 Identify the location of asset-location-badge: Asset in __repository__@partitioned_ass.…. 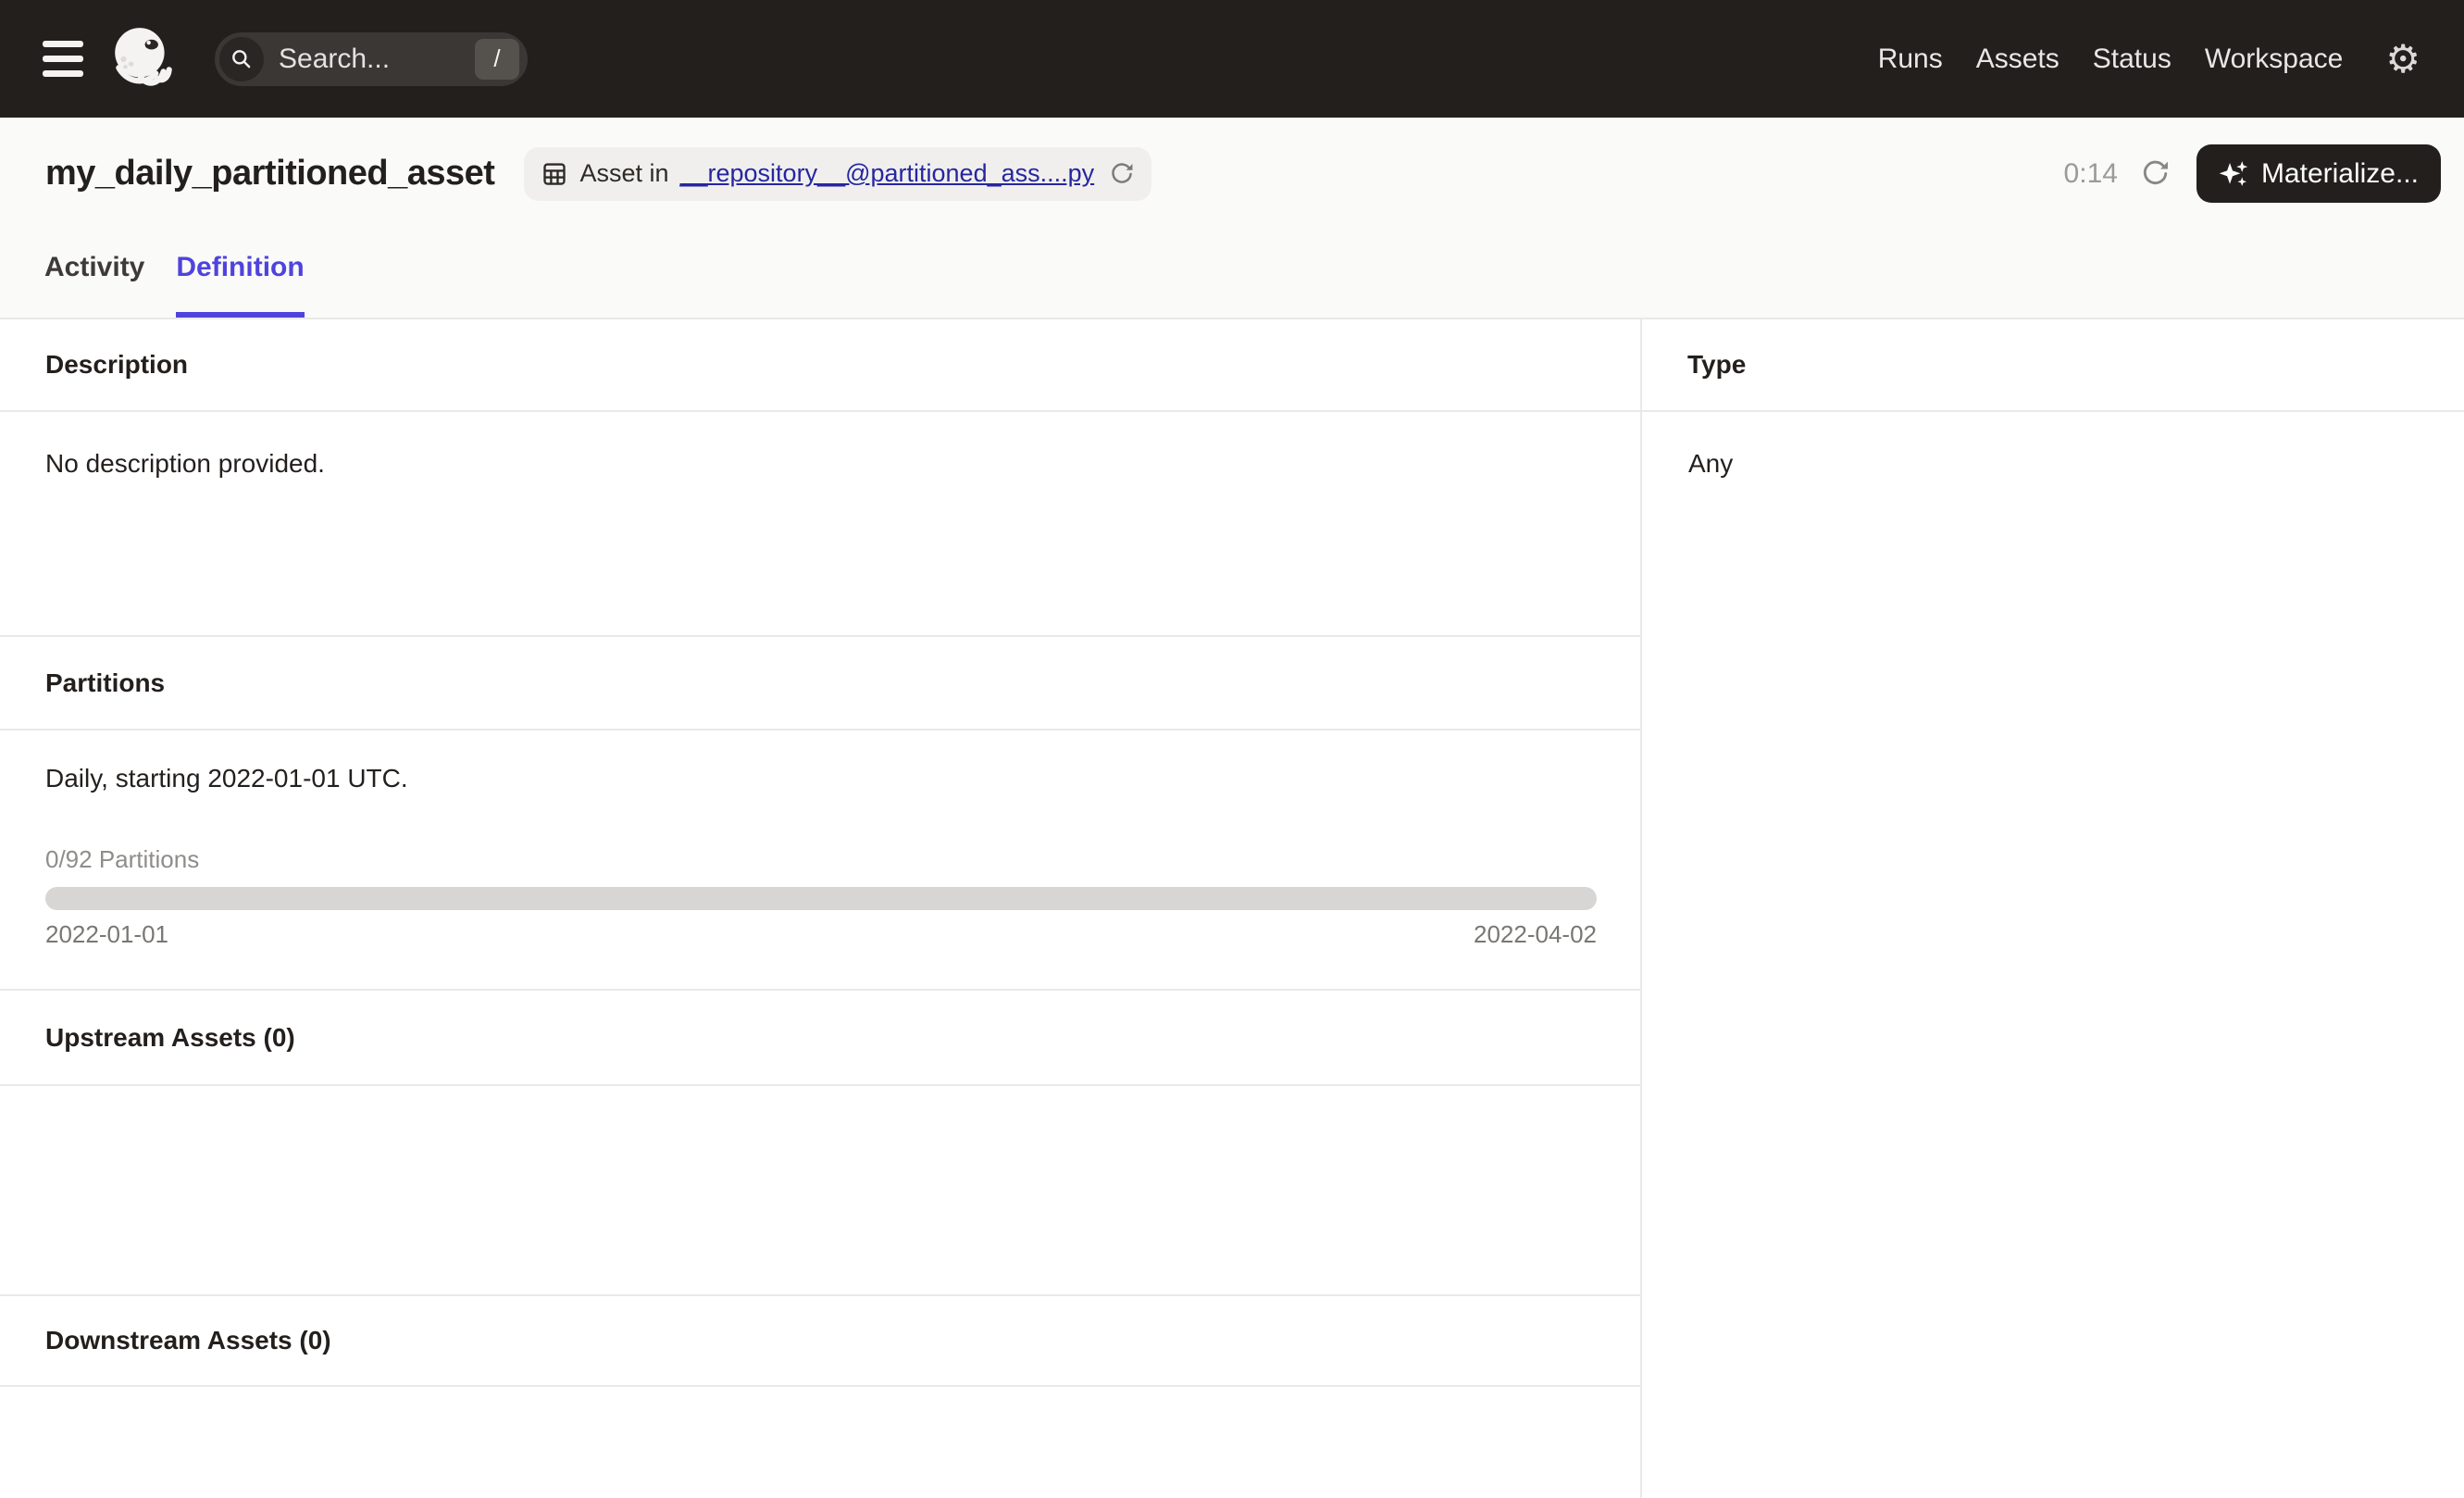
(838, 173).